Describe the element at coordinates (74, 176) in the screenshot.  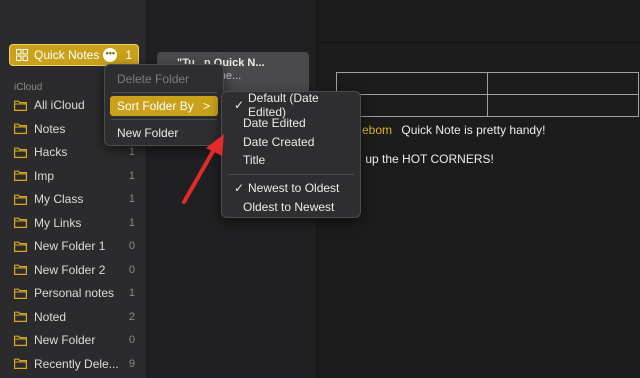
I see `sidebar-folder-item: Imp 1` at that location.